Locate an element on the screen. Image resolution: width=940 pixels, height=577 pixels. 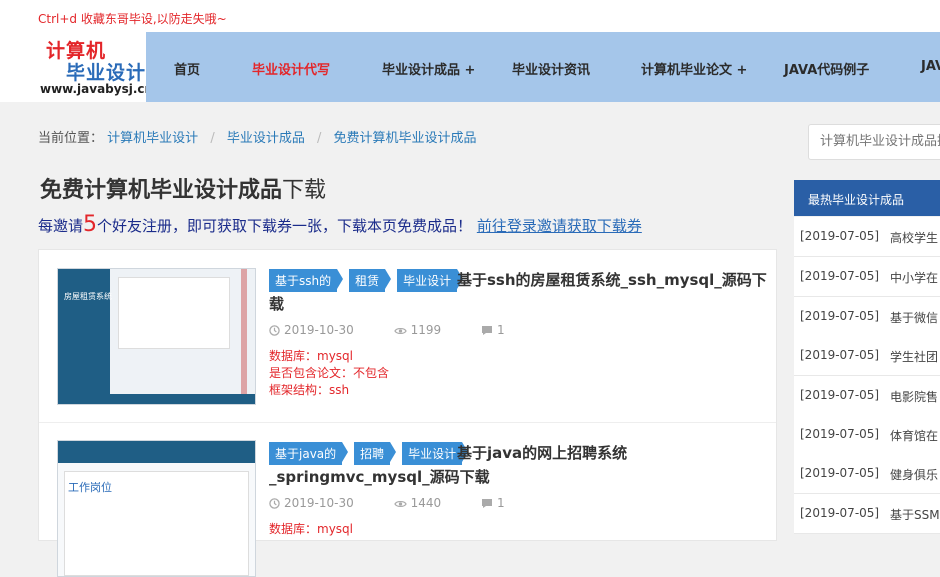
sidebar-search is located at coordinates (874, 142).